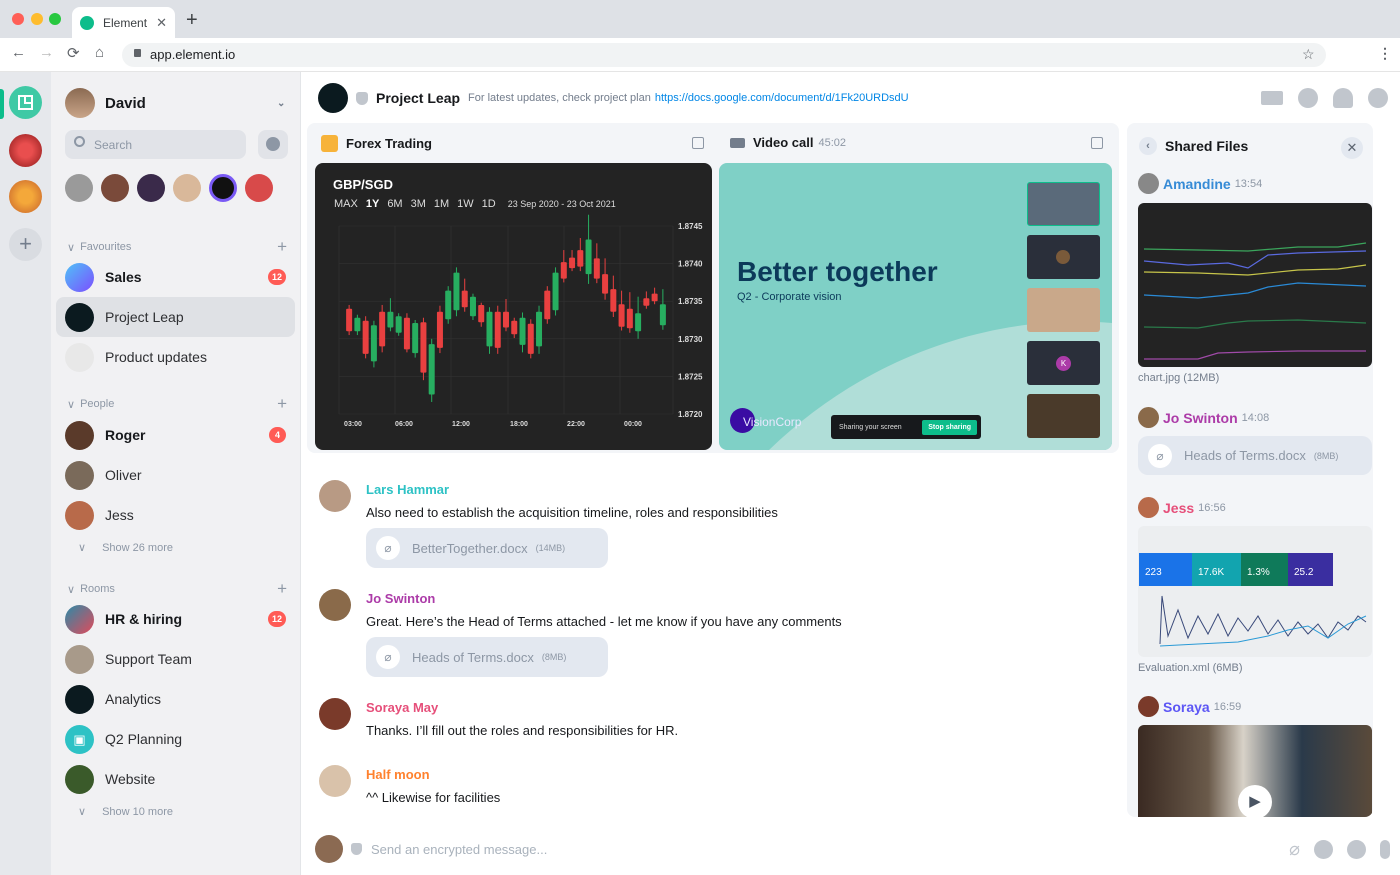 This screenshot has height=875, width=1400. I want to click on chevron-down-icon: ⌄, so click(281, 103).